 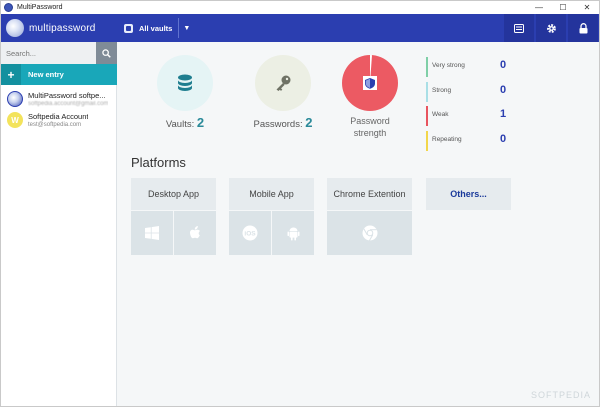 What do you see at coordinates (200, 122) in the screenshot?
I see `vaults-count: 2` at bounding box center [200, 122].